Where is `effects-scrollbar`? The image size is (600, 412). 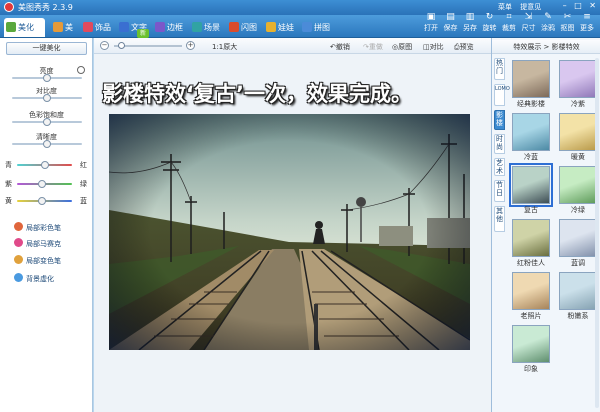
effects-scrollbar is located at coordinates (597, 233).